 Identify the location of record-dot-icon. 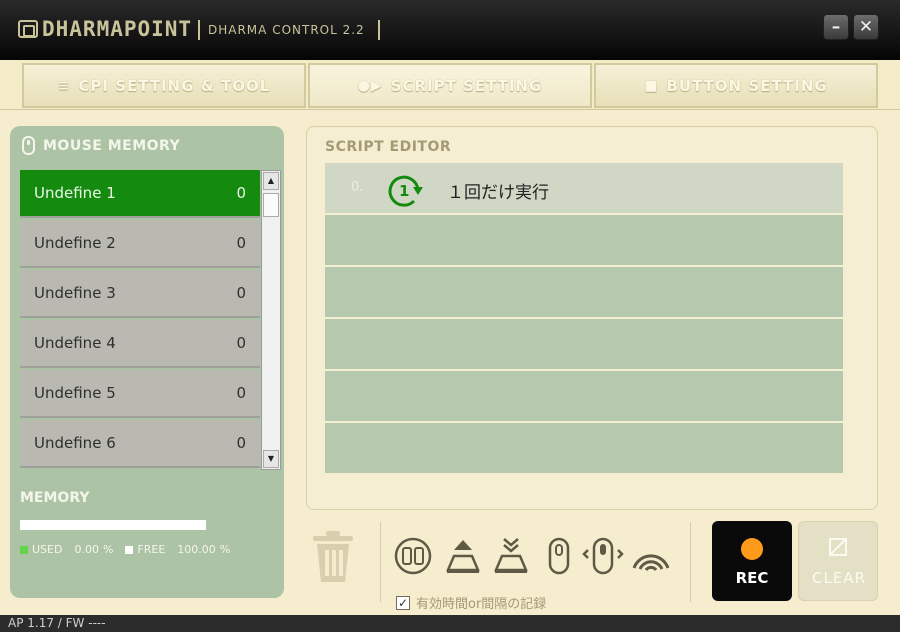
(752, 549).